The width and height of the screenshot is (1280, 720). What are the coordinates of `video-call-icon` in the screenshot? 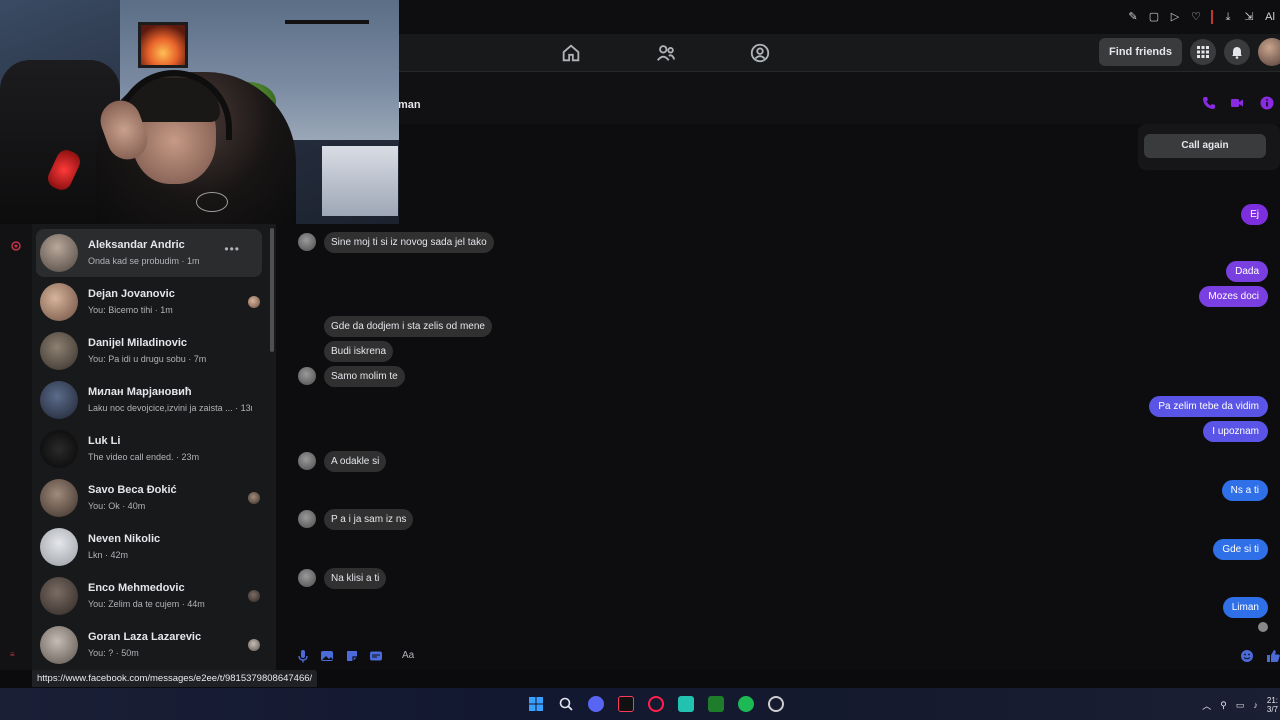 It's located at (1237, 103).